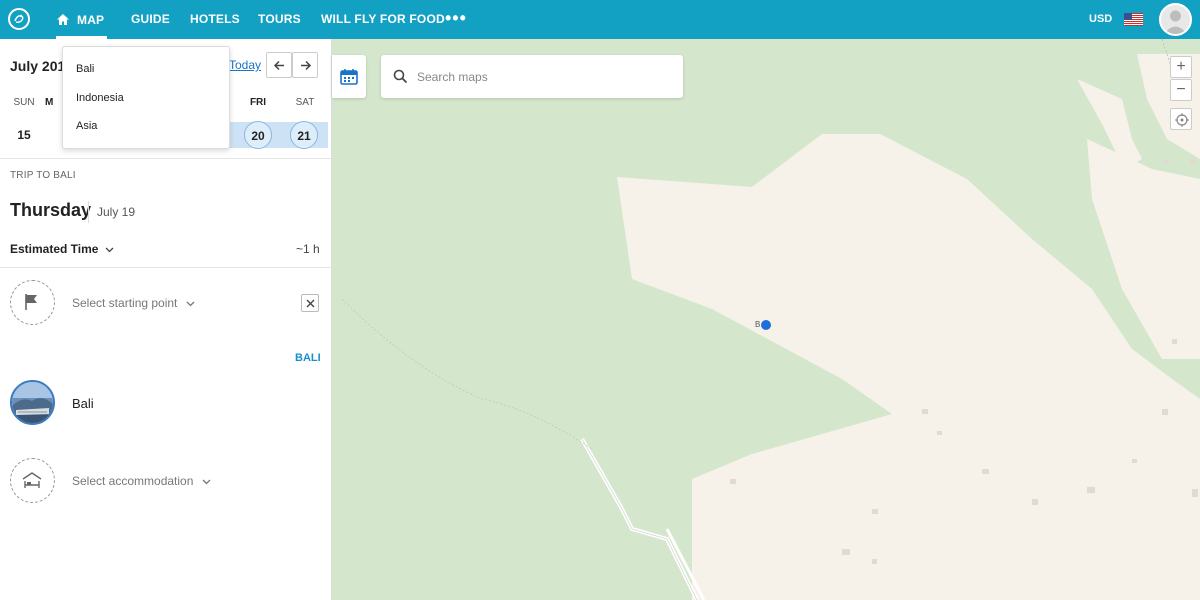  I want to click on next-week-button, so click(305, 65).